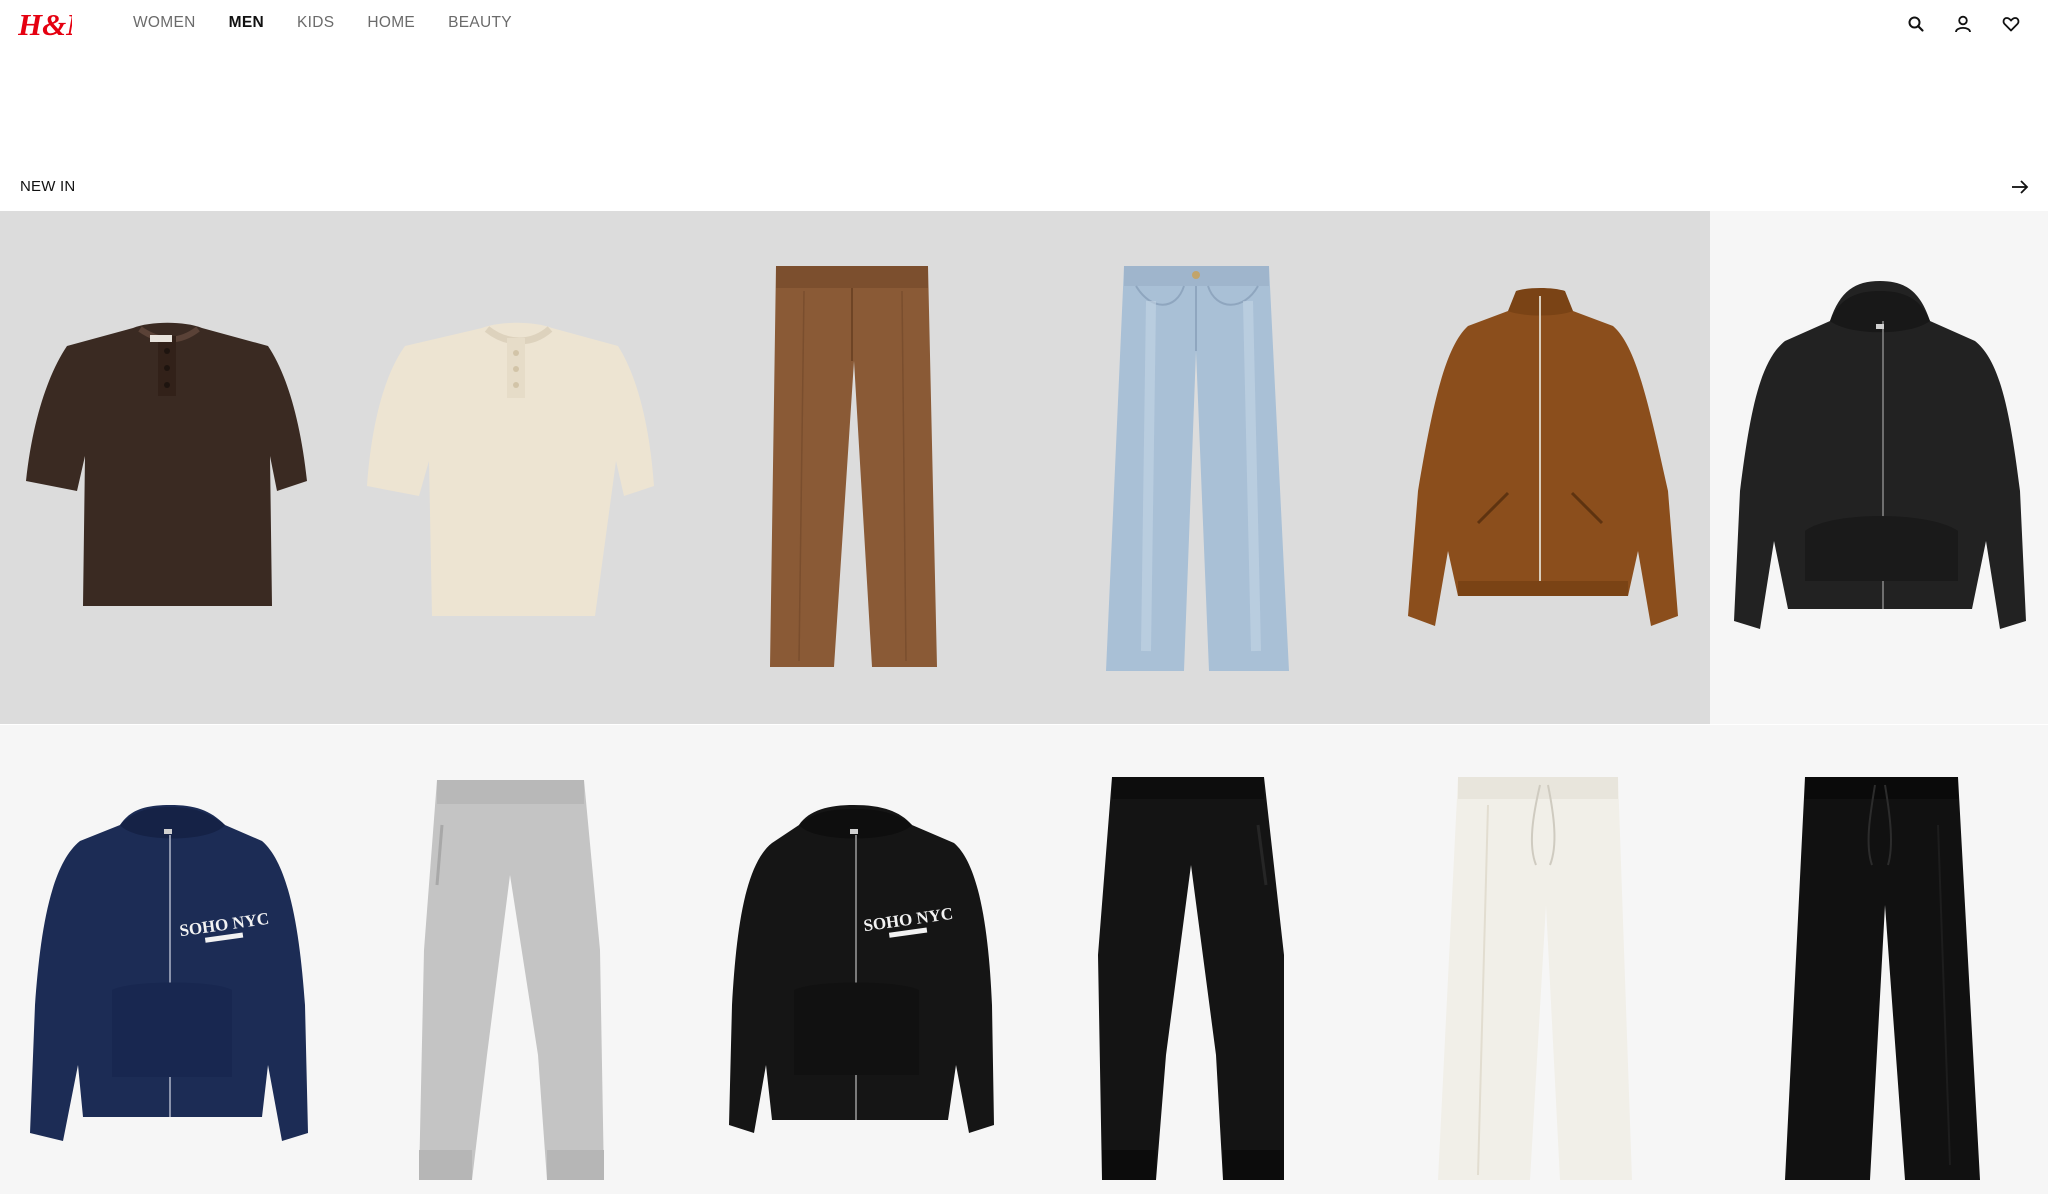 Image resolution: width=2048 pixels, height=1194 pixels. I want to click on nav-item-men: MEN, so click(246, 23).